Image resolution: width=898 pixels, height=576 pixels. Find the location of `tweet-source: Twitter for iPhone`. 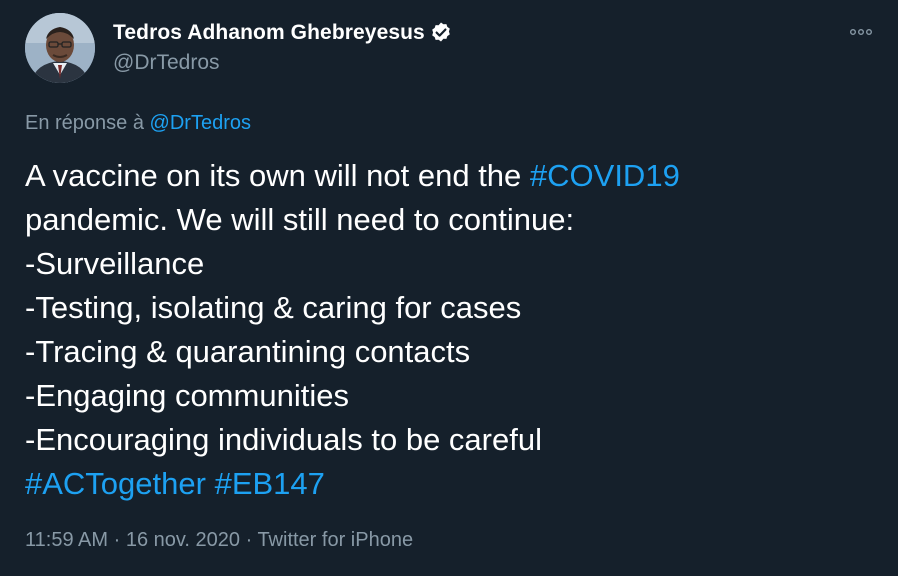

tweet-source: Twitter for iPhone is located at coordinates (335, 540).